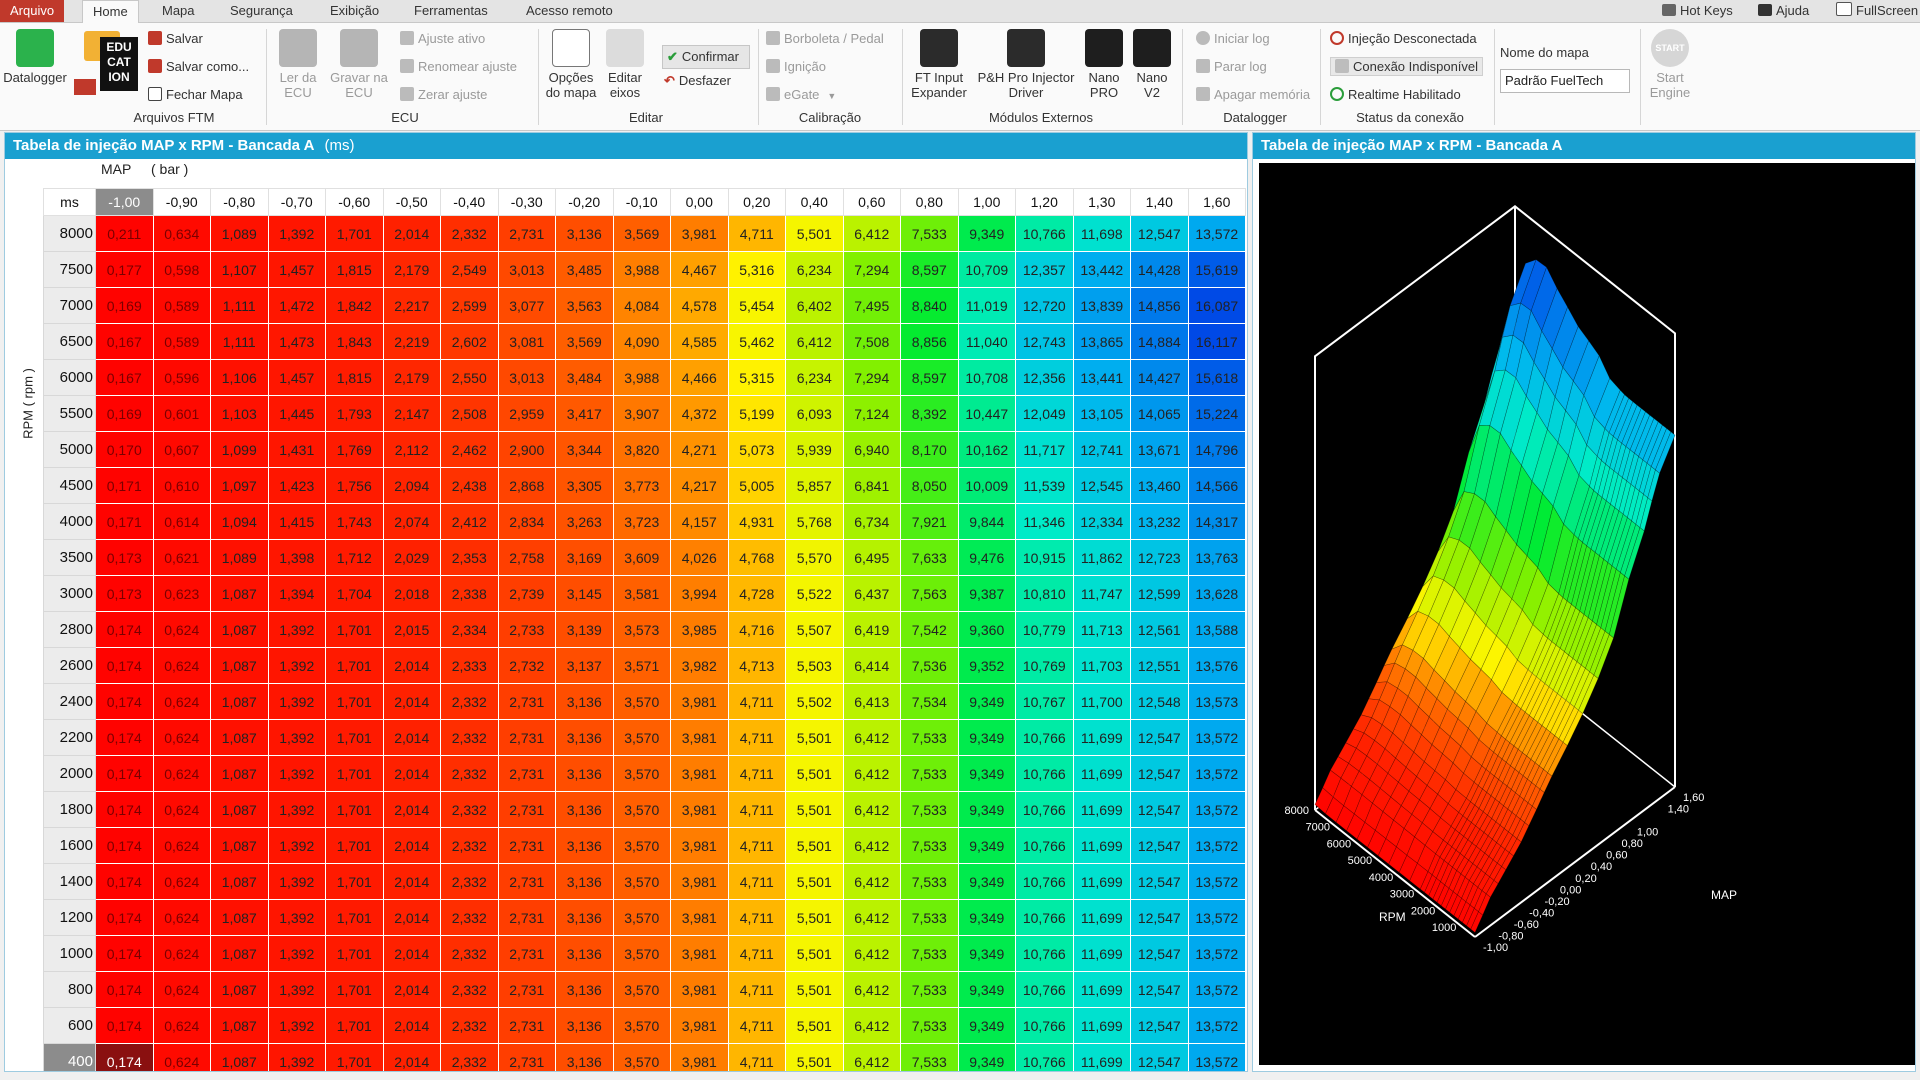 This screenshot has height=1080, width=1920. I want to click on map-column-header: 1,20, so click(1044, 202).